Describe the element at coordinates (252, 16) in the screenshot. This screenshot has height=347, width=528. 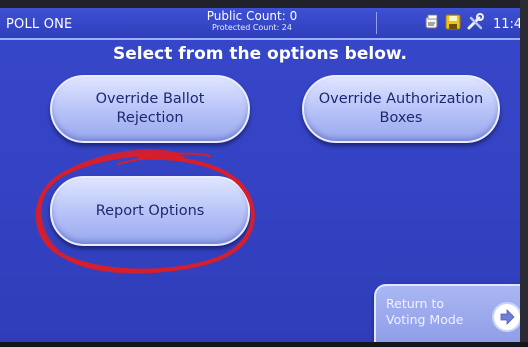
I see `public-count: Public Count: 0` at that location.